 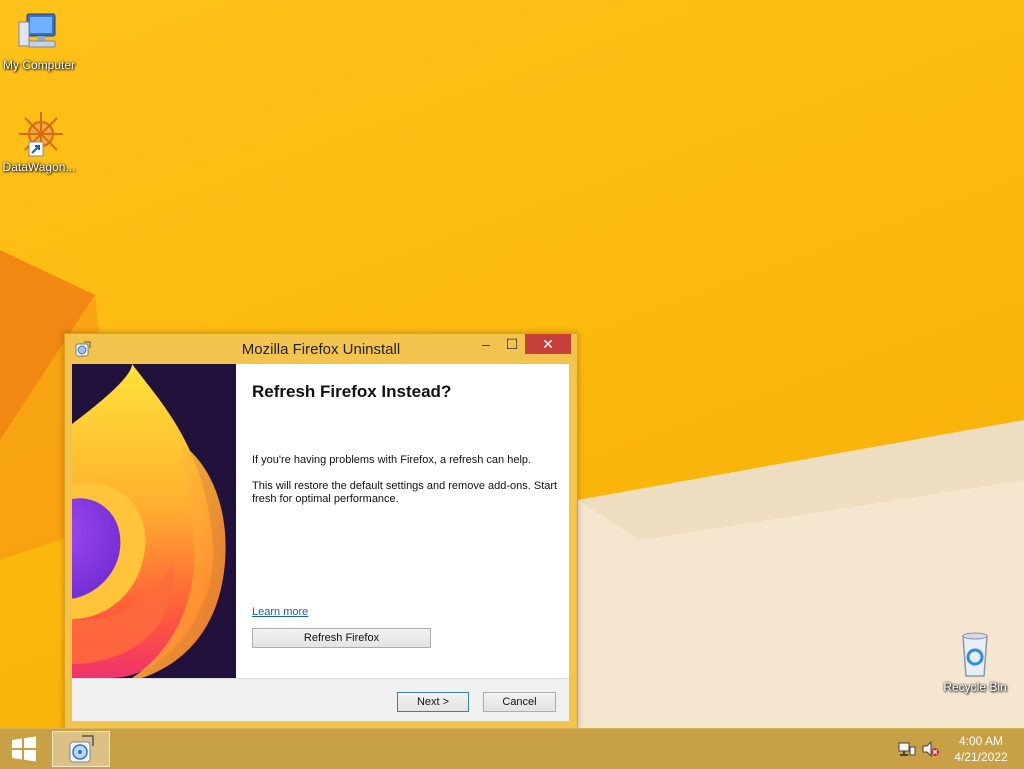 What do you see at coordinates (321, 349) in the screenshot?
I see `title-bar: Mozilla Firefox Uninstall – ☐ ✕` at bounding box center [321, 349].